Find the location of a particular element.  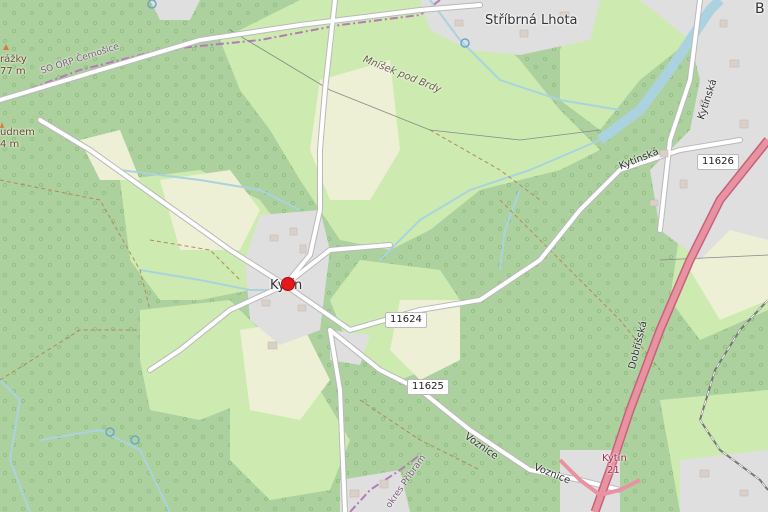

motorway-exit-number: 21 is located at coordinates (613, 470).